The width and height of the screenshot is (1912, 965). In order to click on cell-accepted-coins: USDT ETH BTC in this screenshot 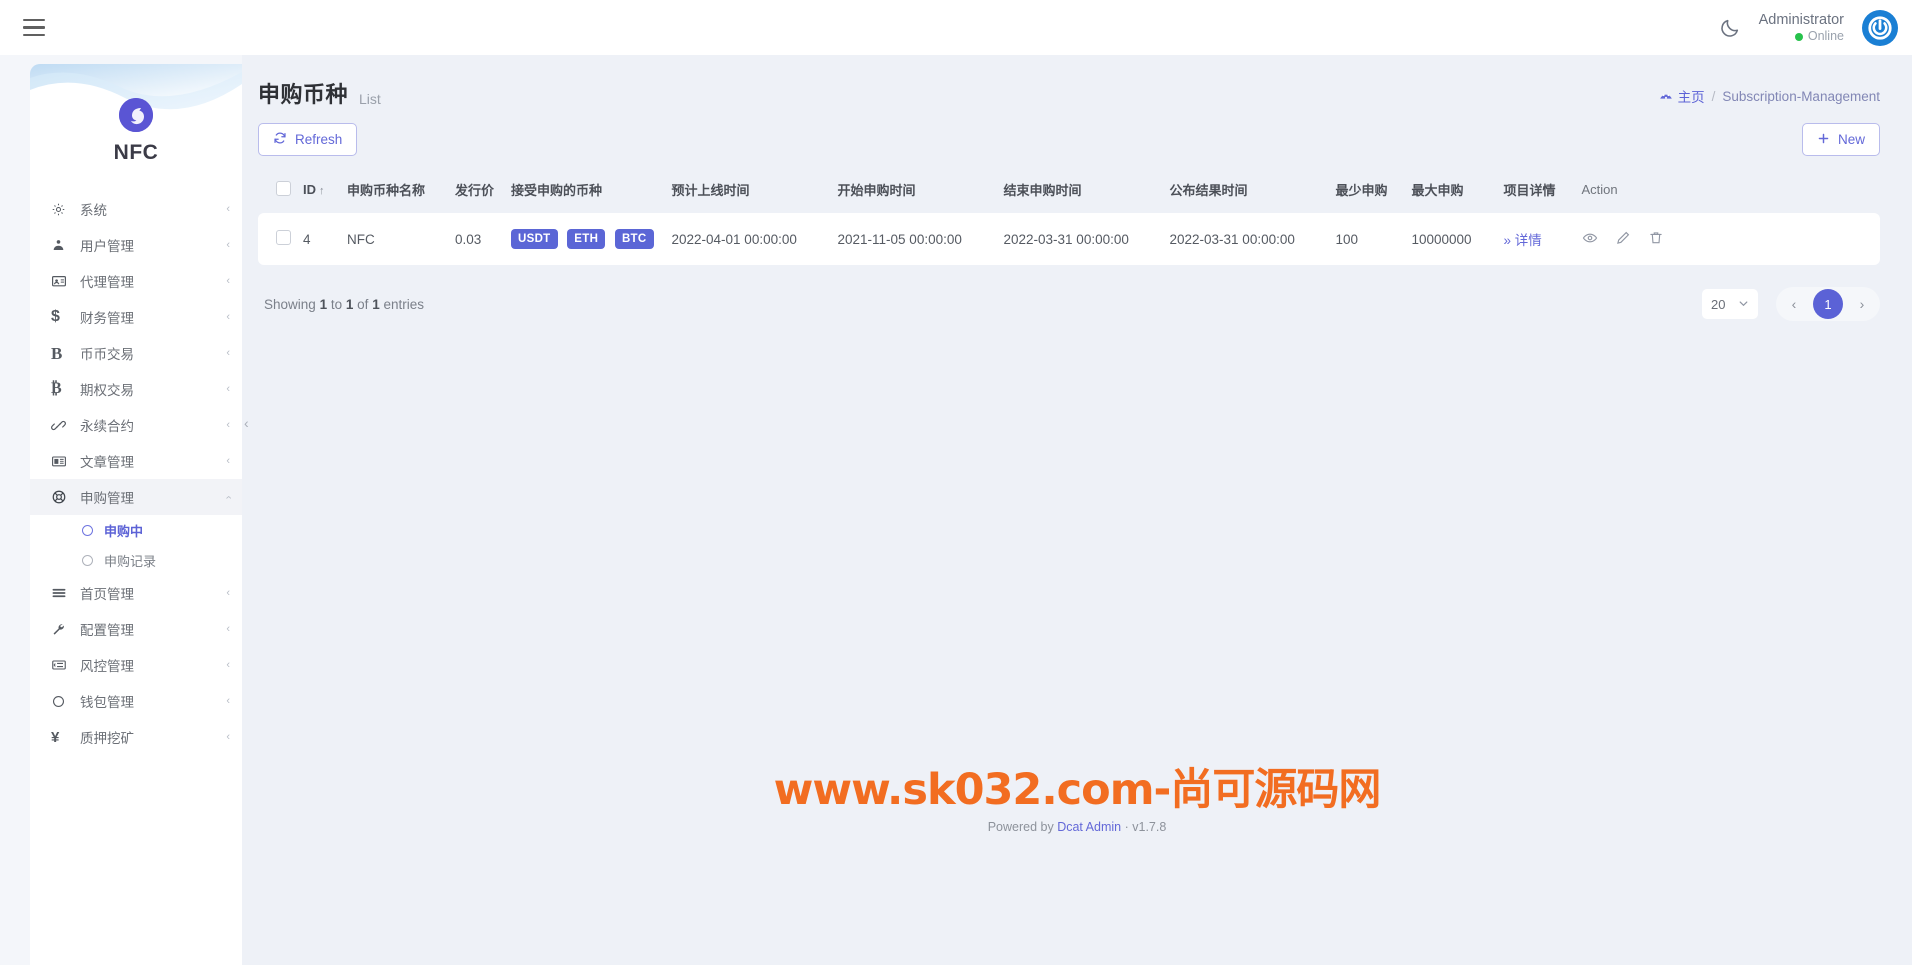, I will do `click(585, 239)`.